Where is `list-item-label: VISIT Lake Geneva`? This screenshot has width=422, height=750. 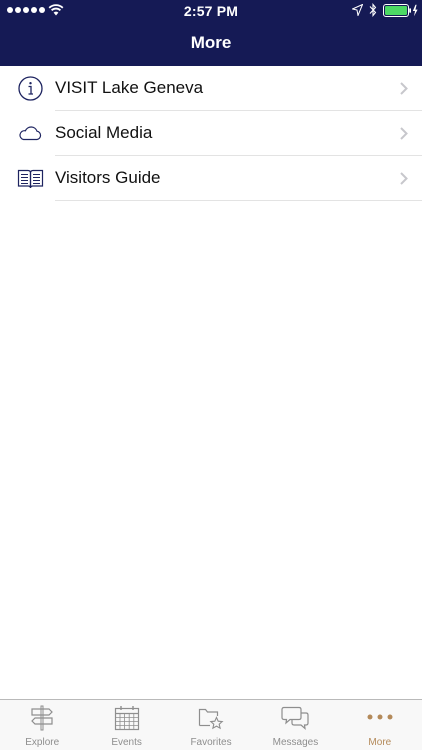
list-item-label: VISIT Lake Geneva is located at coordinates (129, 87).